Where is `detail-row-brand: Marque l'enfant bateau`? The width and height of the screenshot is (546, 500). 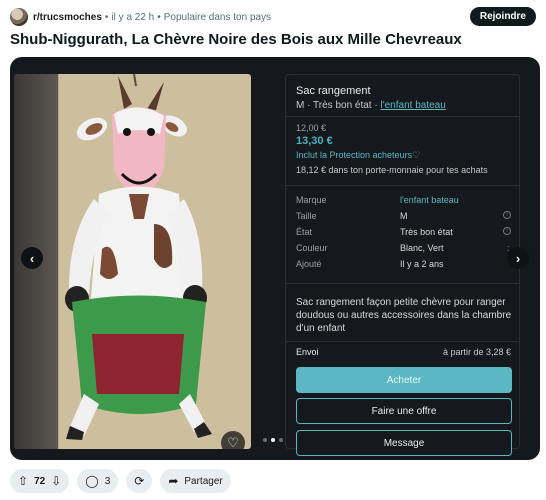 detail-row-brand: Marque l'enfant bateau is located at coordinates (403, 201).